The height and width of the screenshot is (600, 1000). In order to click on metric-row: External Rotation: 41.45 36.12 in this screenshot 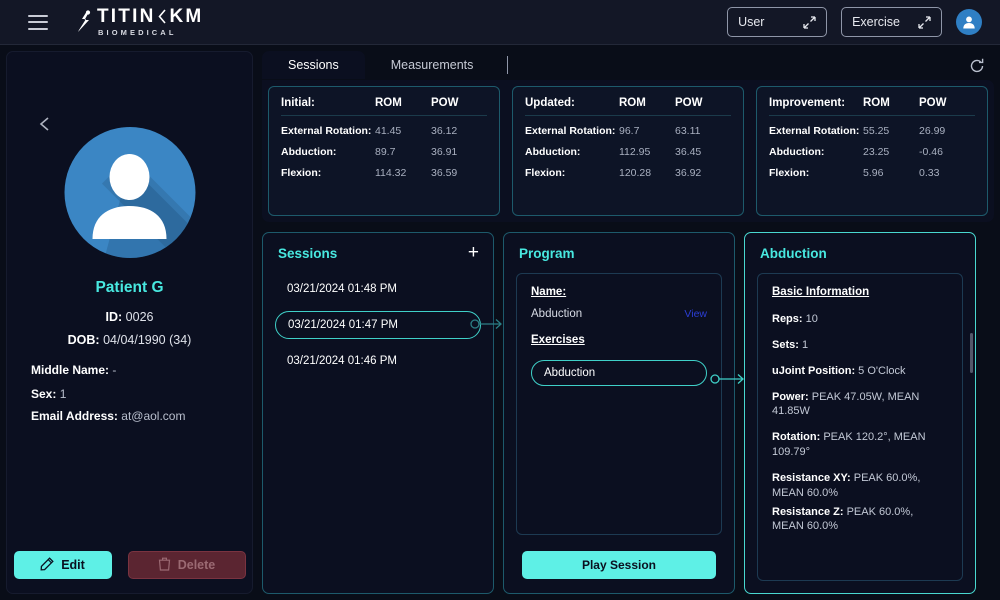, I will do `click(384, 131)`.